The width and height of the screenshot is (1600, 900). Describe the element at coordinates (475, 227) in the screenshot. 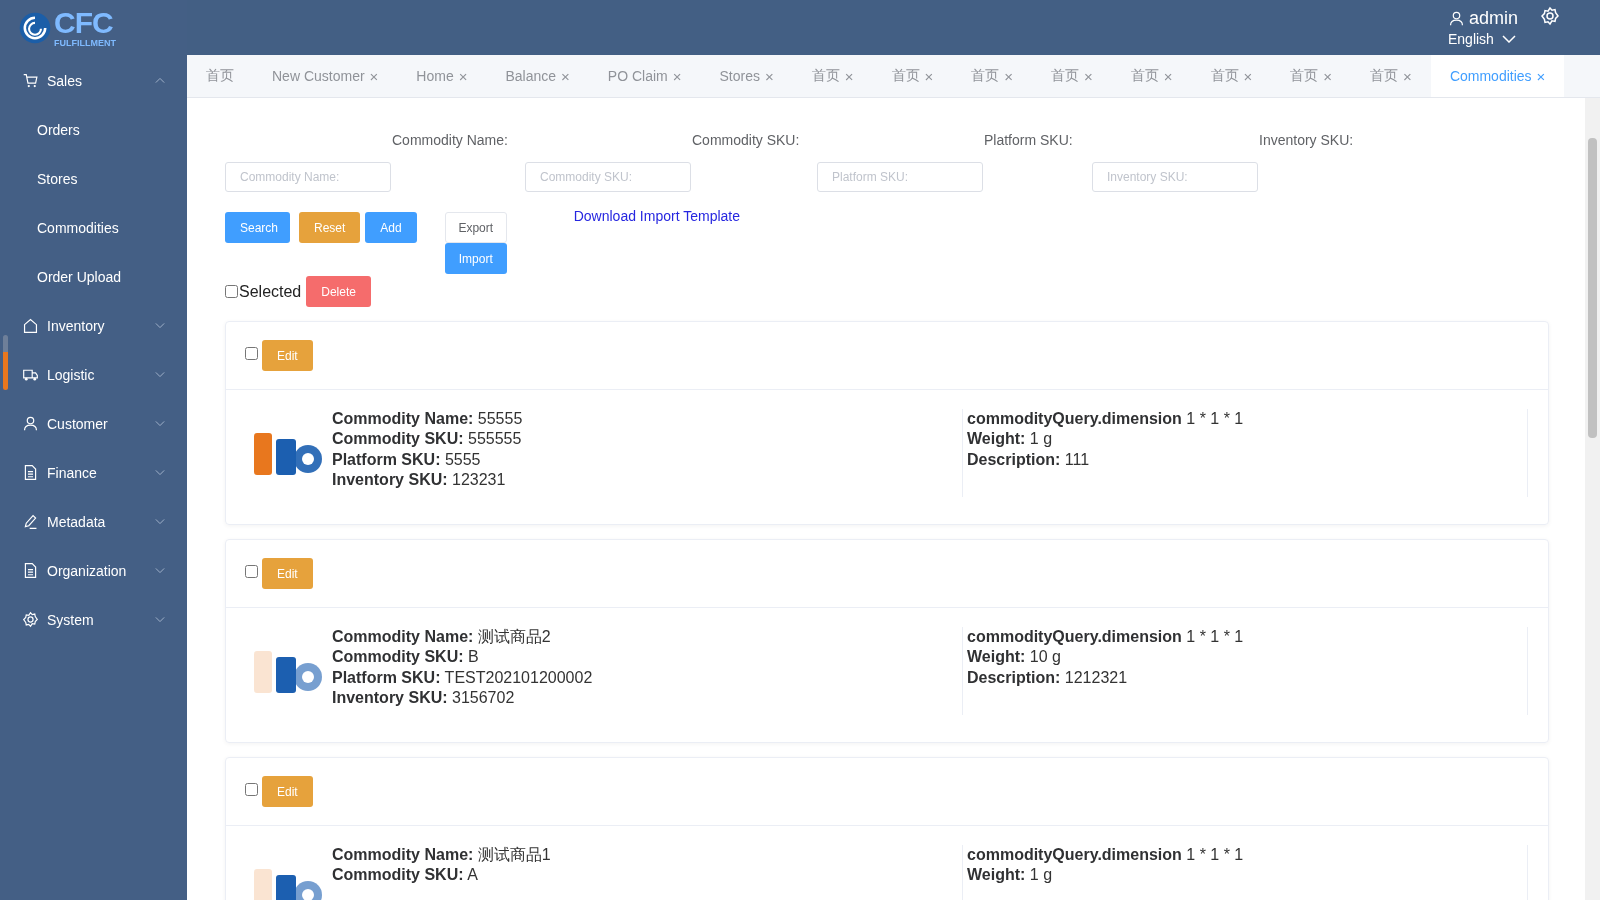

I see `export-button: Export` at that location.